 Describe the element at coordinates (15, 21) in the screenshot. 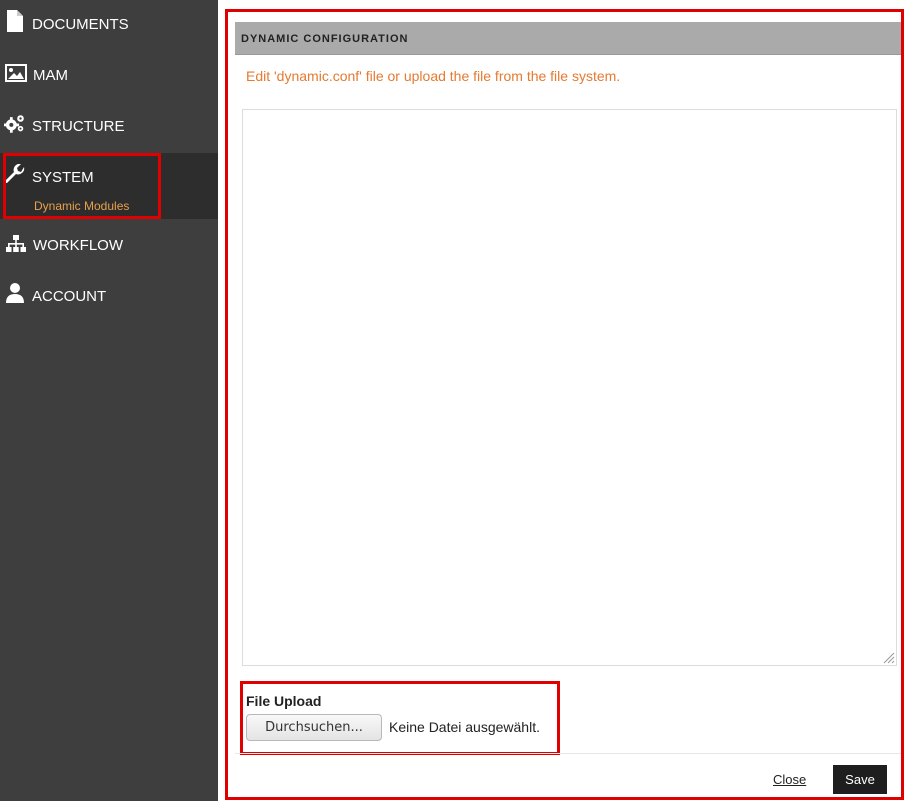

I see `document-icon` at that location.